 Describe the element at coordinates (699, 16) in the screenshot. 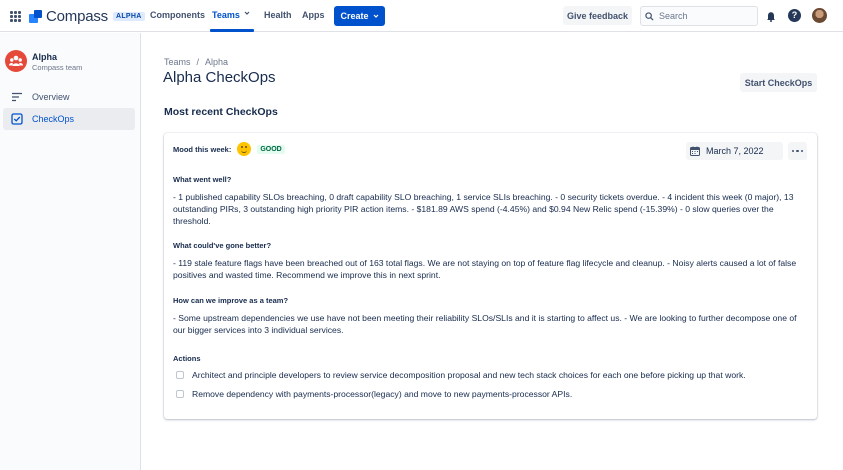

I see `search-input: Search` at that location.